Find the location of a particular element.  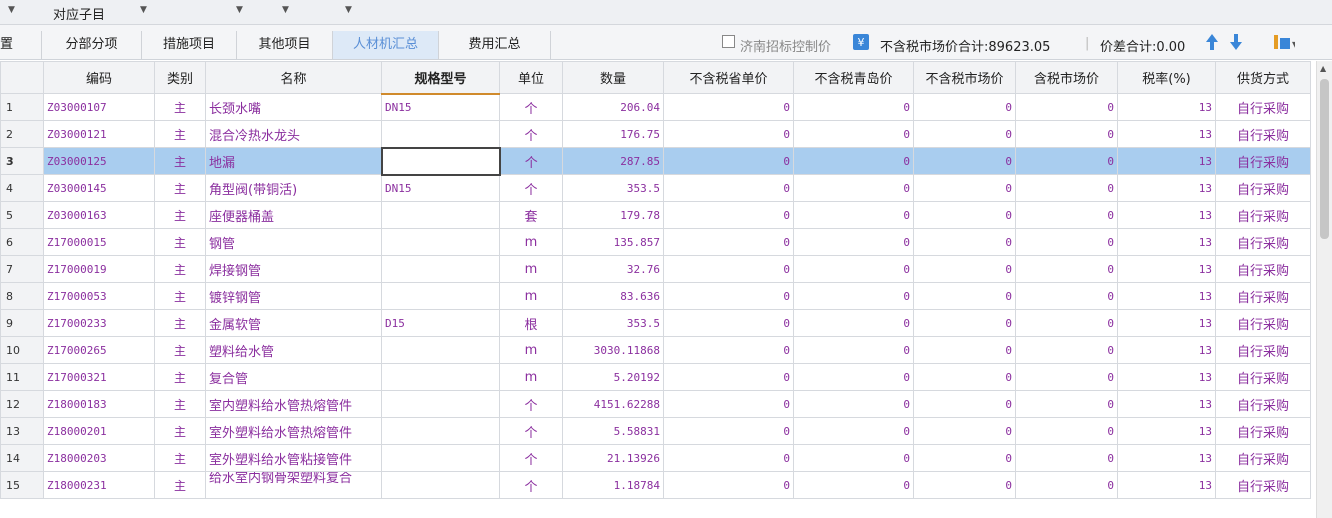

item-quantity: 5.58831 is located at coordinates (613, 431).